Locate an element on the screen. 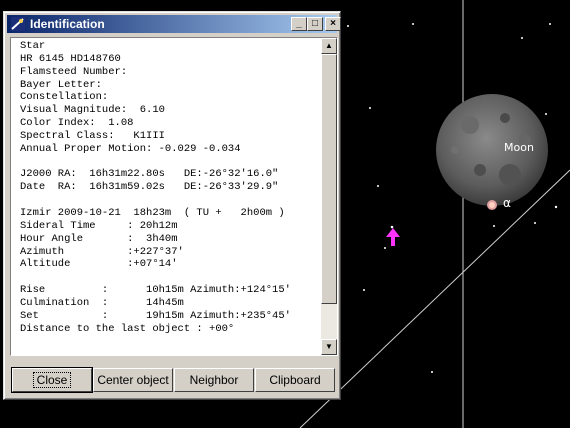  center-object-button: Center object is located at coordinates (133, 380).